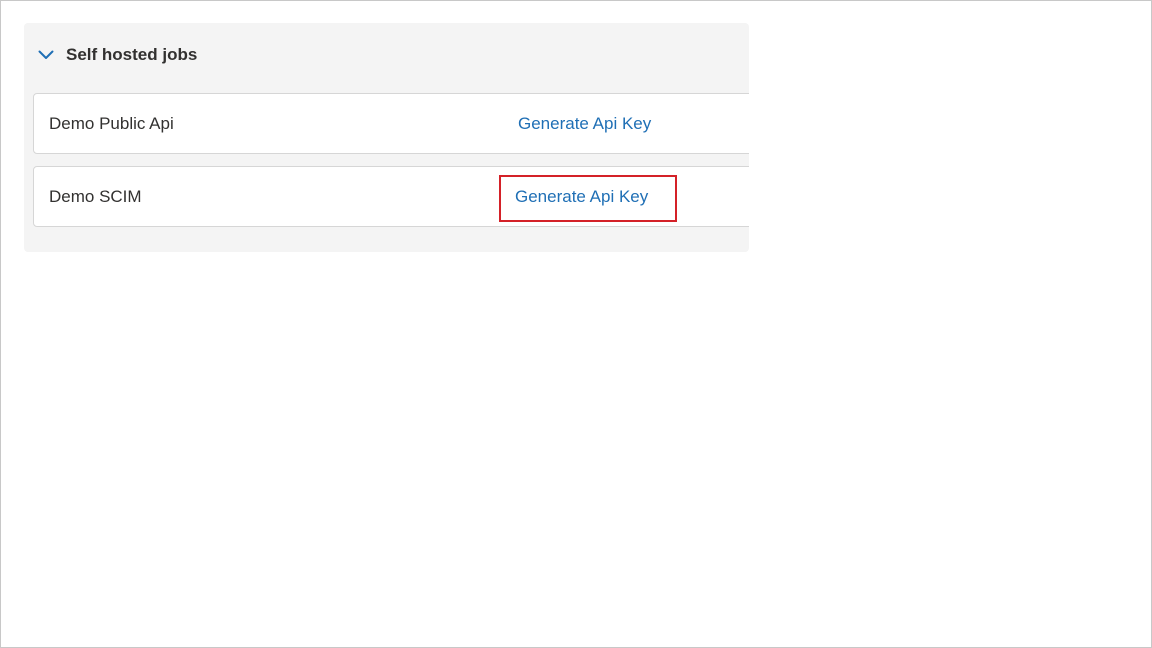 This screenshot has height=648, width=1152. What do you see at coordinates (111, 123) in the screenshot?
I see `job-name: Demo Public Api` at bounding box center [111, 123].